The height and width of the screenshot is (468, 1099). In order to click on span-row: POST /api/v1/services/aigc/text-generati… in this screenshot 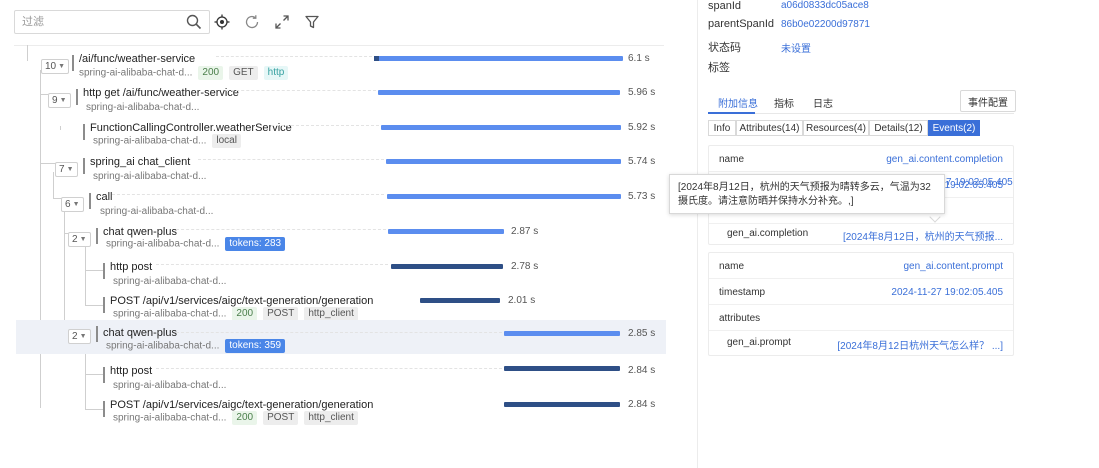, I will do `click(341, 414)`.